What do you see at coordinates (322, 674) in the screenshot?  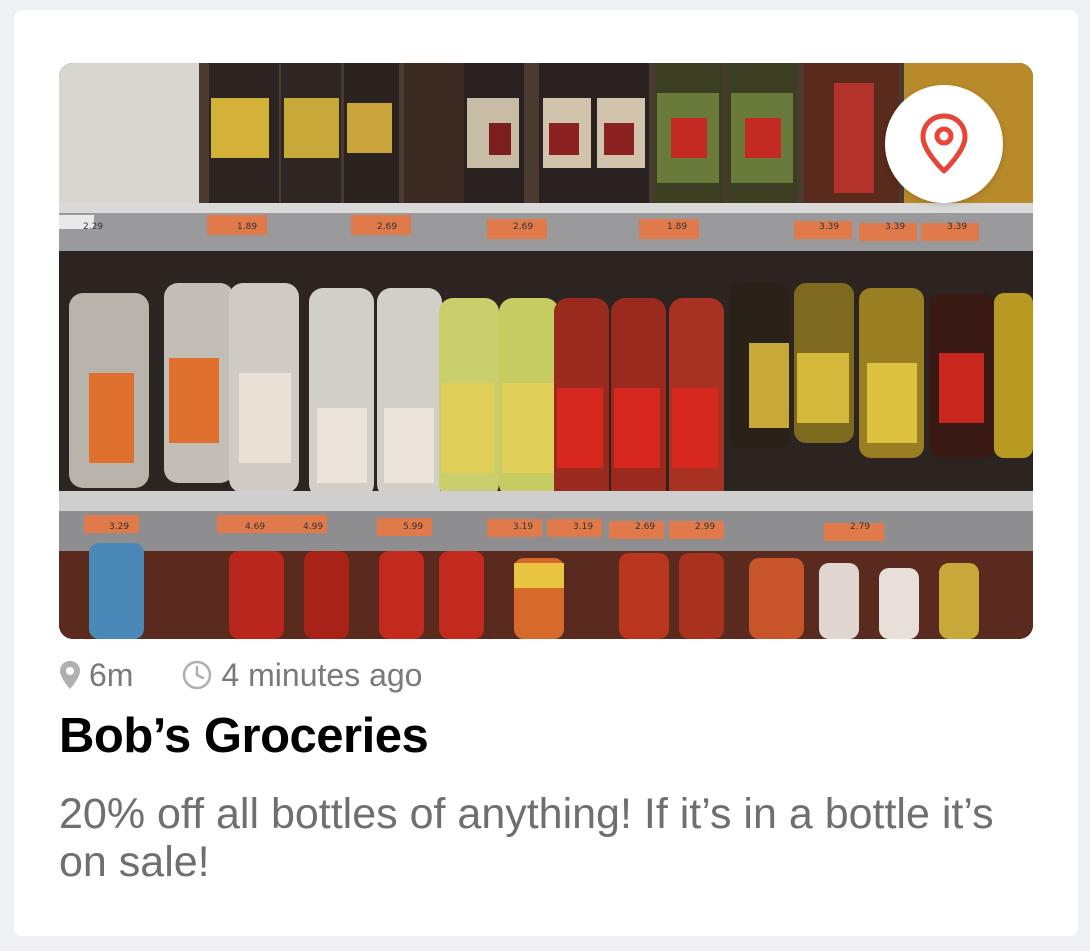 I see `time-text: 4 minutes ago` at bounding box center [322, 674].